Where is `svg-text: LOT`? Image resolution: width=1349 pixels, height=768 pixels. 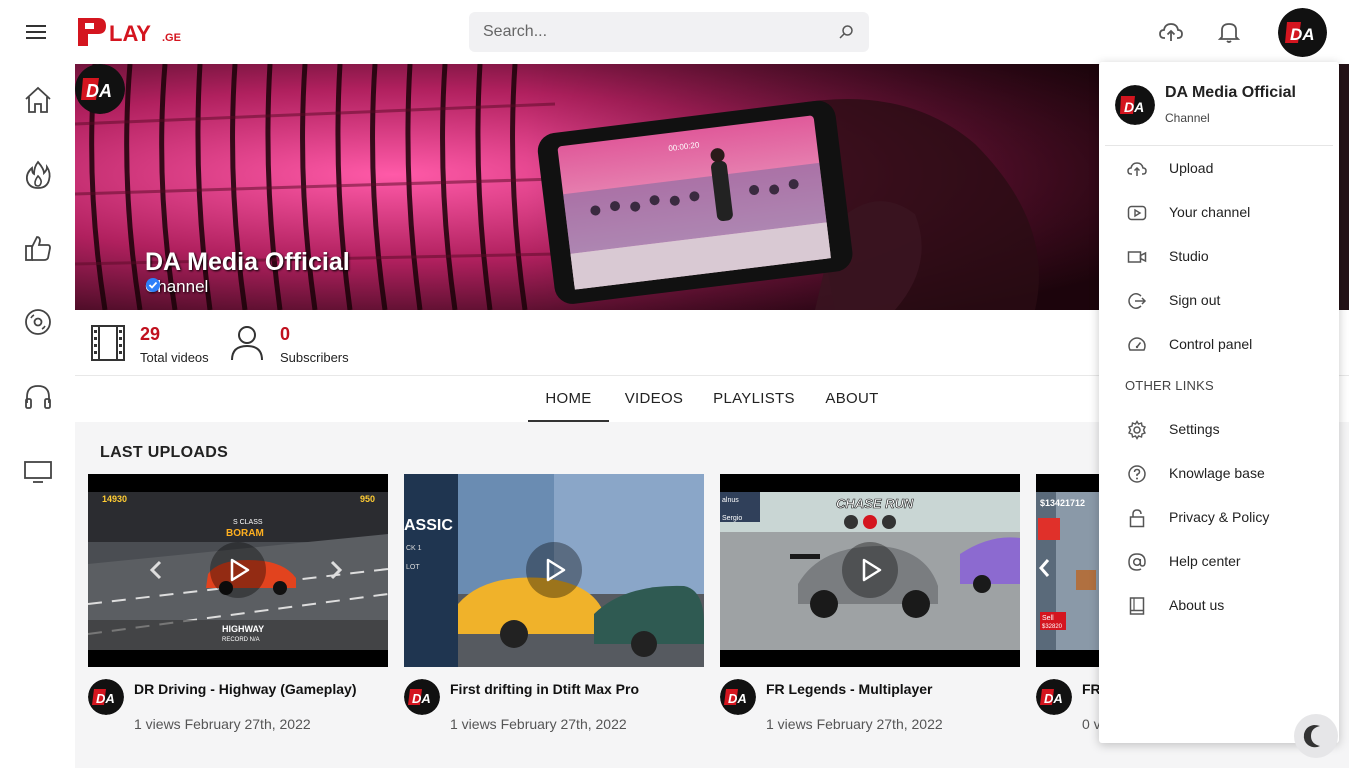
svg-text: LOT is located at coordinates (413, 567).